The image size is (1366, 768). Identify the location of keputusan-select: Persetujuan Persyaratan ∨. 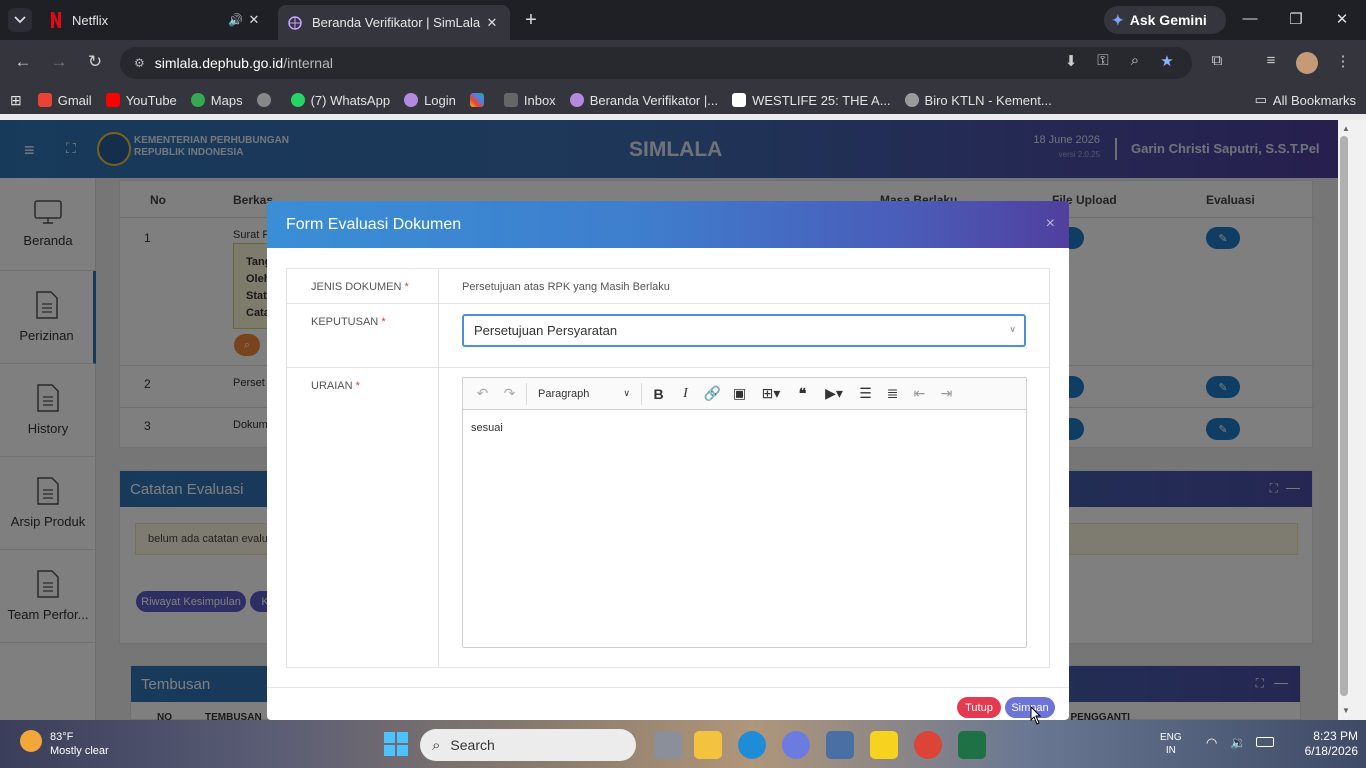
(744, 330).